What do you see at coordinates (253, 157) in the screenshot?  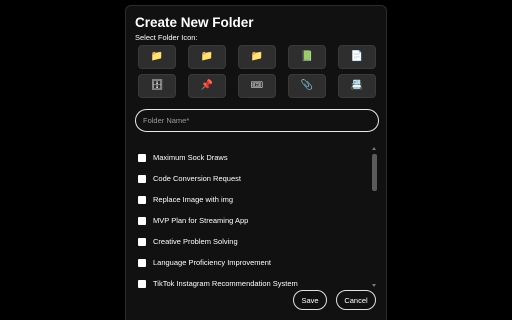 I see `list-item: Maximum Sock Draws` at bounding box center [253, 157].